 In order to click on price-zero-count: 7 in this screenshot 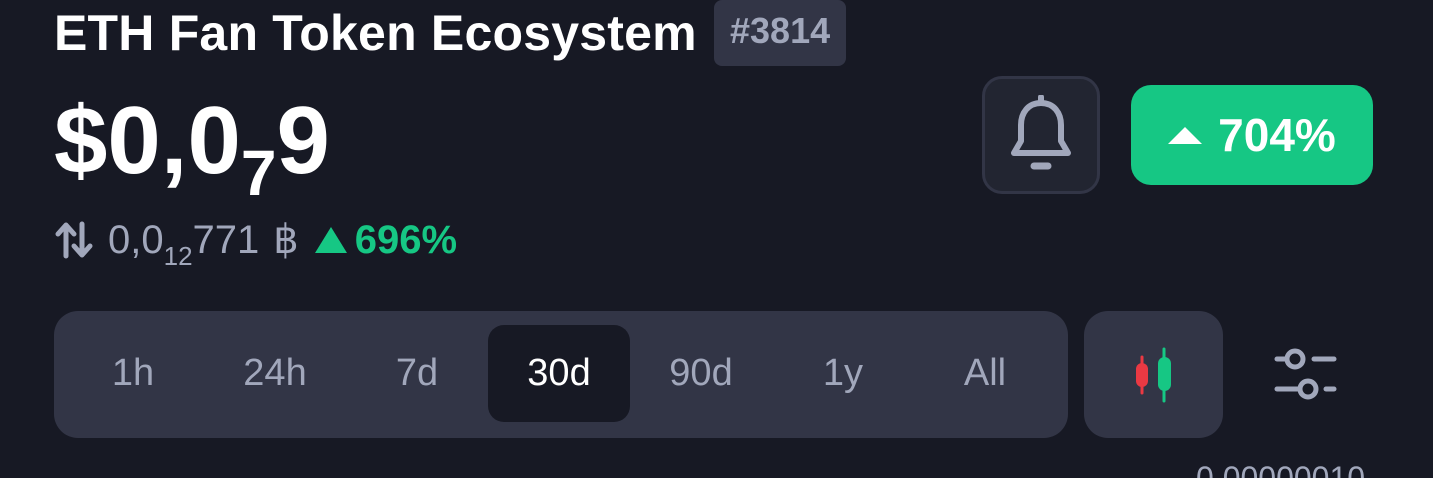, I will do `click(258, 173)`.